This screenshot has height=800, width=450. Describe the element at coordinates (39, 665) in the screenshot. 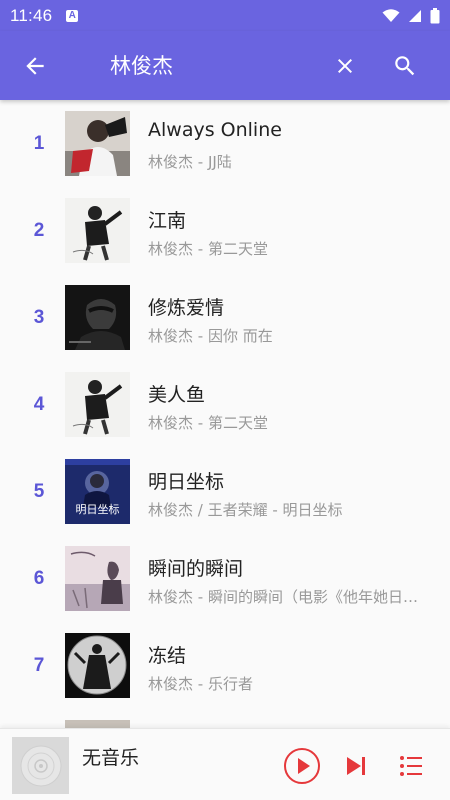

I see `song-index: 7` at that location.